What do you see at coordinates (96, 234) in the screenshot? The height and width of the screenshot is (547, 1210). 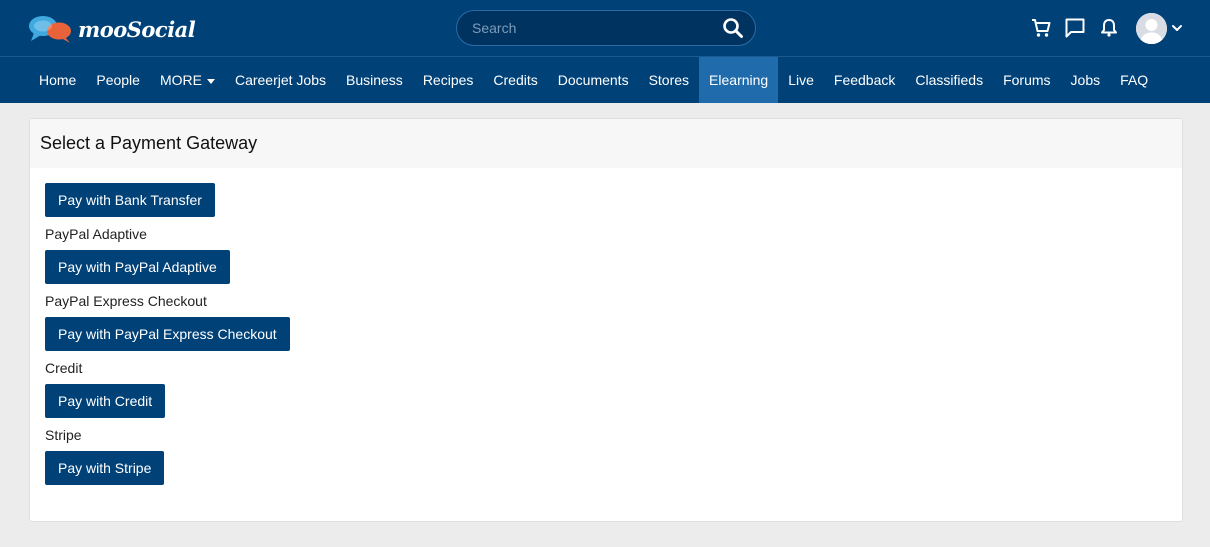 I see `gateway-label-paypal-adaptive: PayPal Adaptive` at bounding box center [96, 234].